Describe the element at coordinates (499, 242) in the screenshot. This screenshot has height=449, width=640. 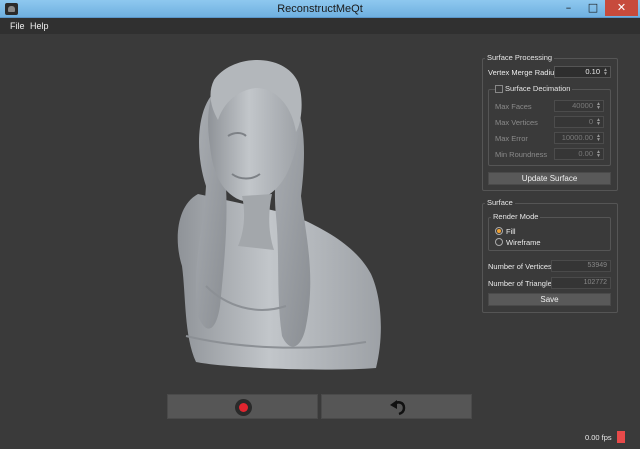
I see `wireframe-radio` at that location.